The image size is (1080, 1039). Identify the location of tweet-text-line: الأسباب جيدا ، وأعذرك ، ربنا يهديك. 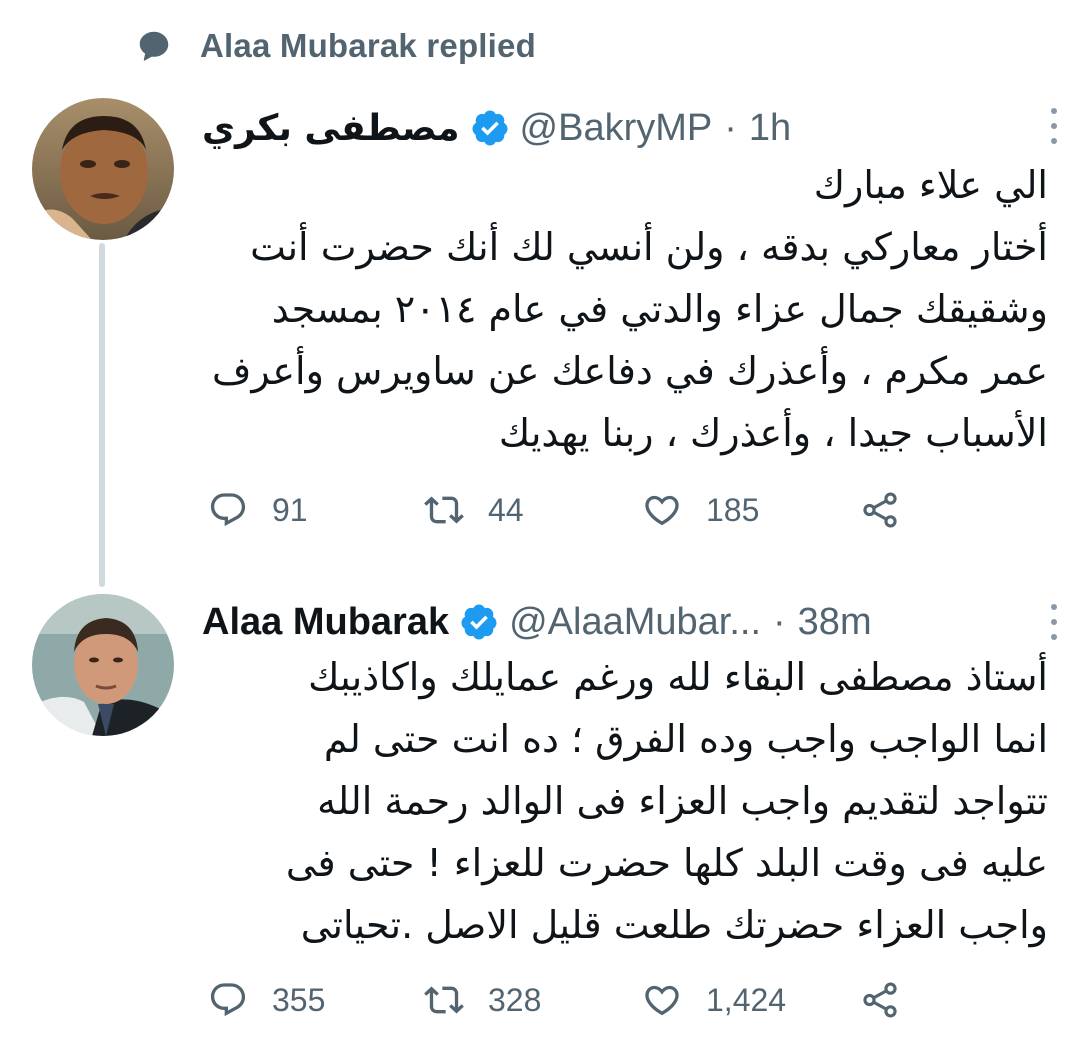
(773, 433).